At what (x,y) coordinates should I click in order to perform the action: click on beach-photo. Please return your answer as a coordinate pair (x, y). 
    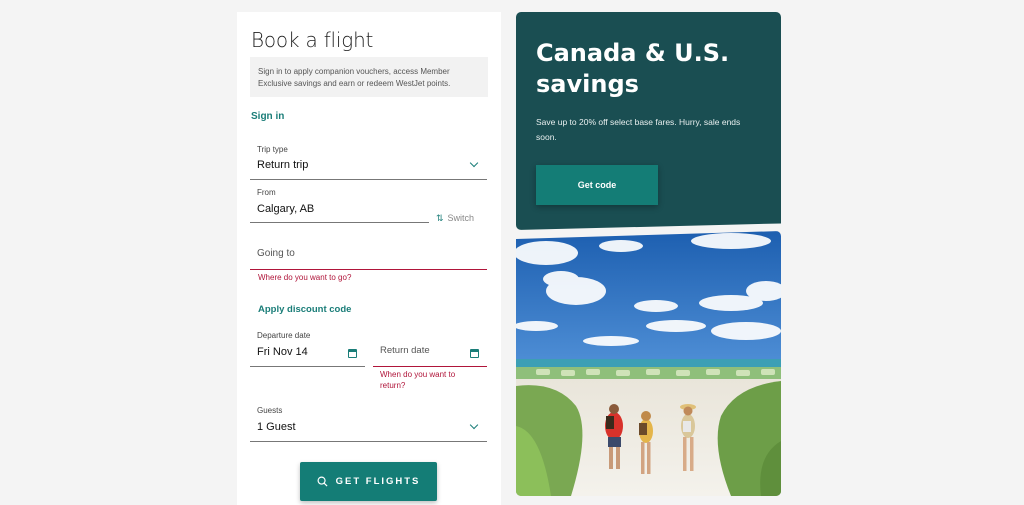
    Looking at the image, I should click on (648, 363).